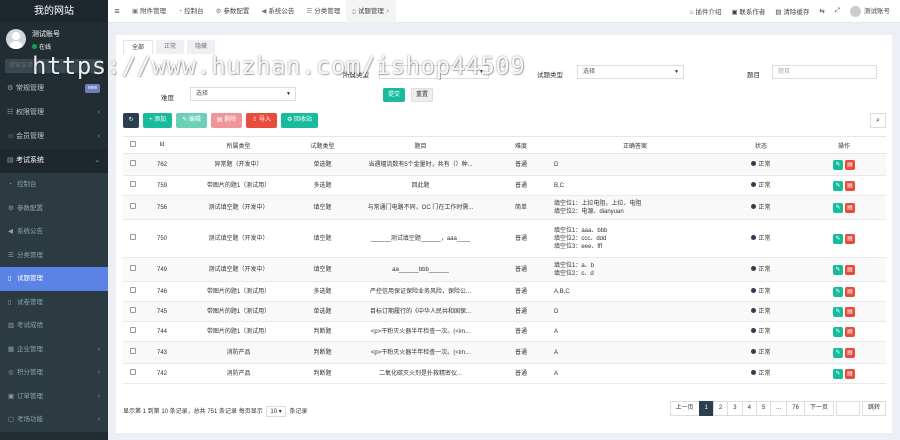 The image size is (900, 440). What do you see at coordinates (635, 145) in the screenshot?
I see `col-answer: 正确答案` at bounding box center [635, 145].